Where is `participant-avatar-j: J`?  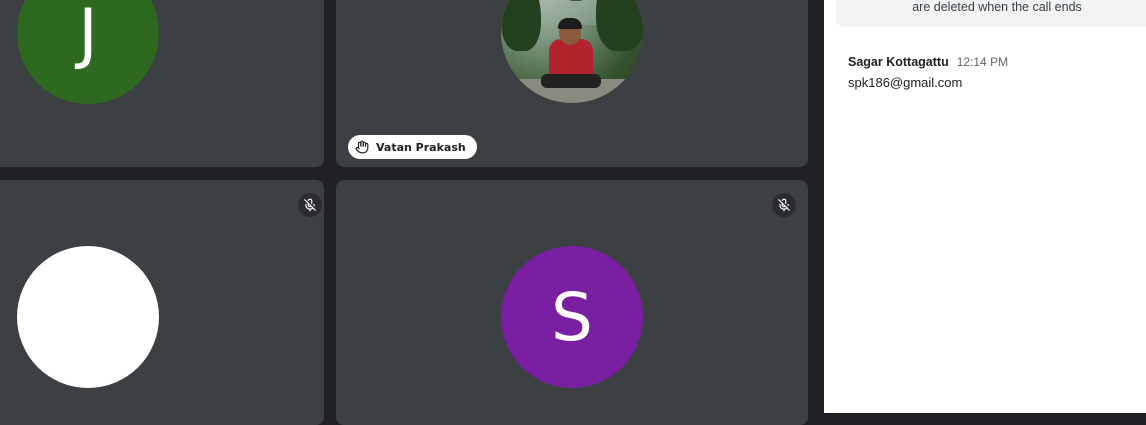
participant-avatar-j: J is located at coordinates (88, 52).